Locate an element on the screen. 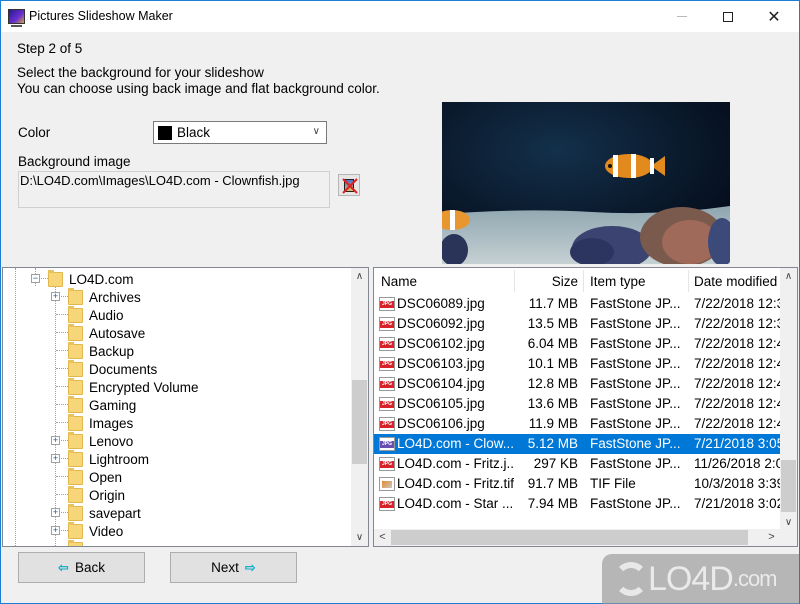 Image resolution: width=800 pixels, height=604 pixels. tree-item-partial is located at coordinates (78, 542).